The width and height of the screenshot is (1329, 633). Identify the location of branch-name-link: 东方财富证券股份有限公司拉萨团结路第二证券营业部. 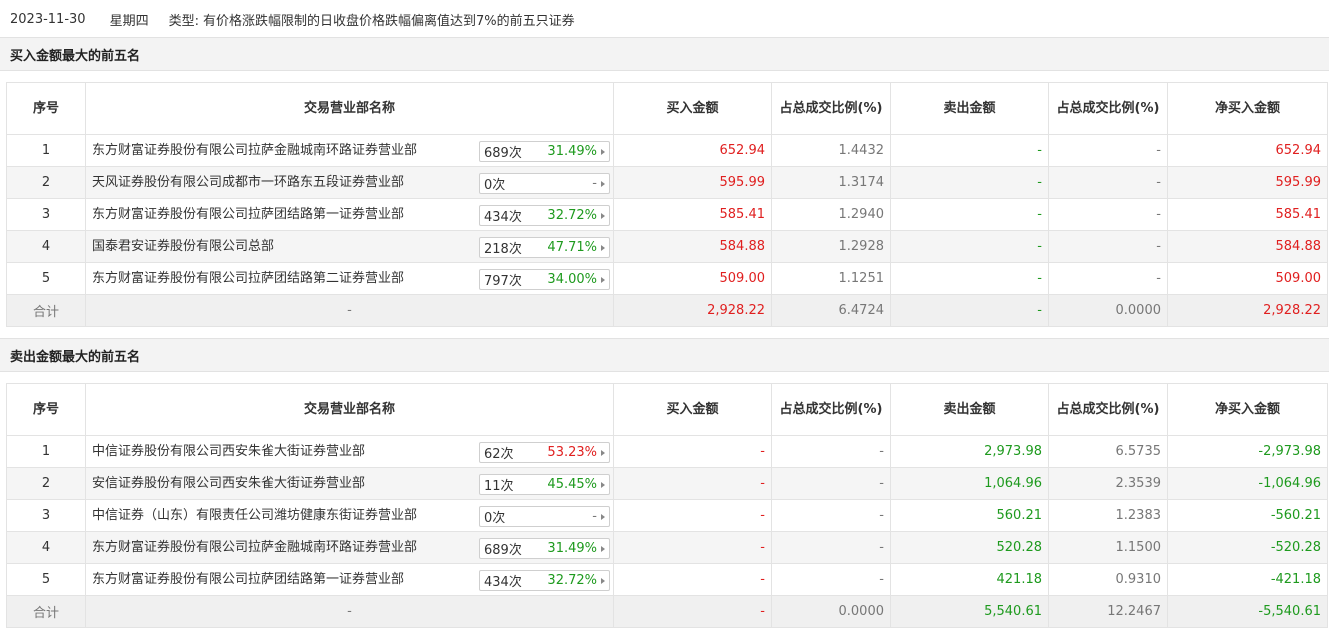
(248, 279).